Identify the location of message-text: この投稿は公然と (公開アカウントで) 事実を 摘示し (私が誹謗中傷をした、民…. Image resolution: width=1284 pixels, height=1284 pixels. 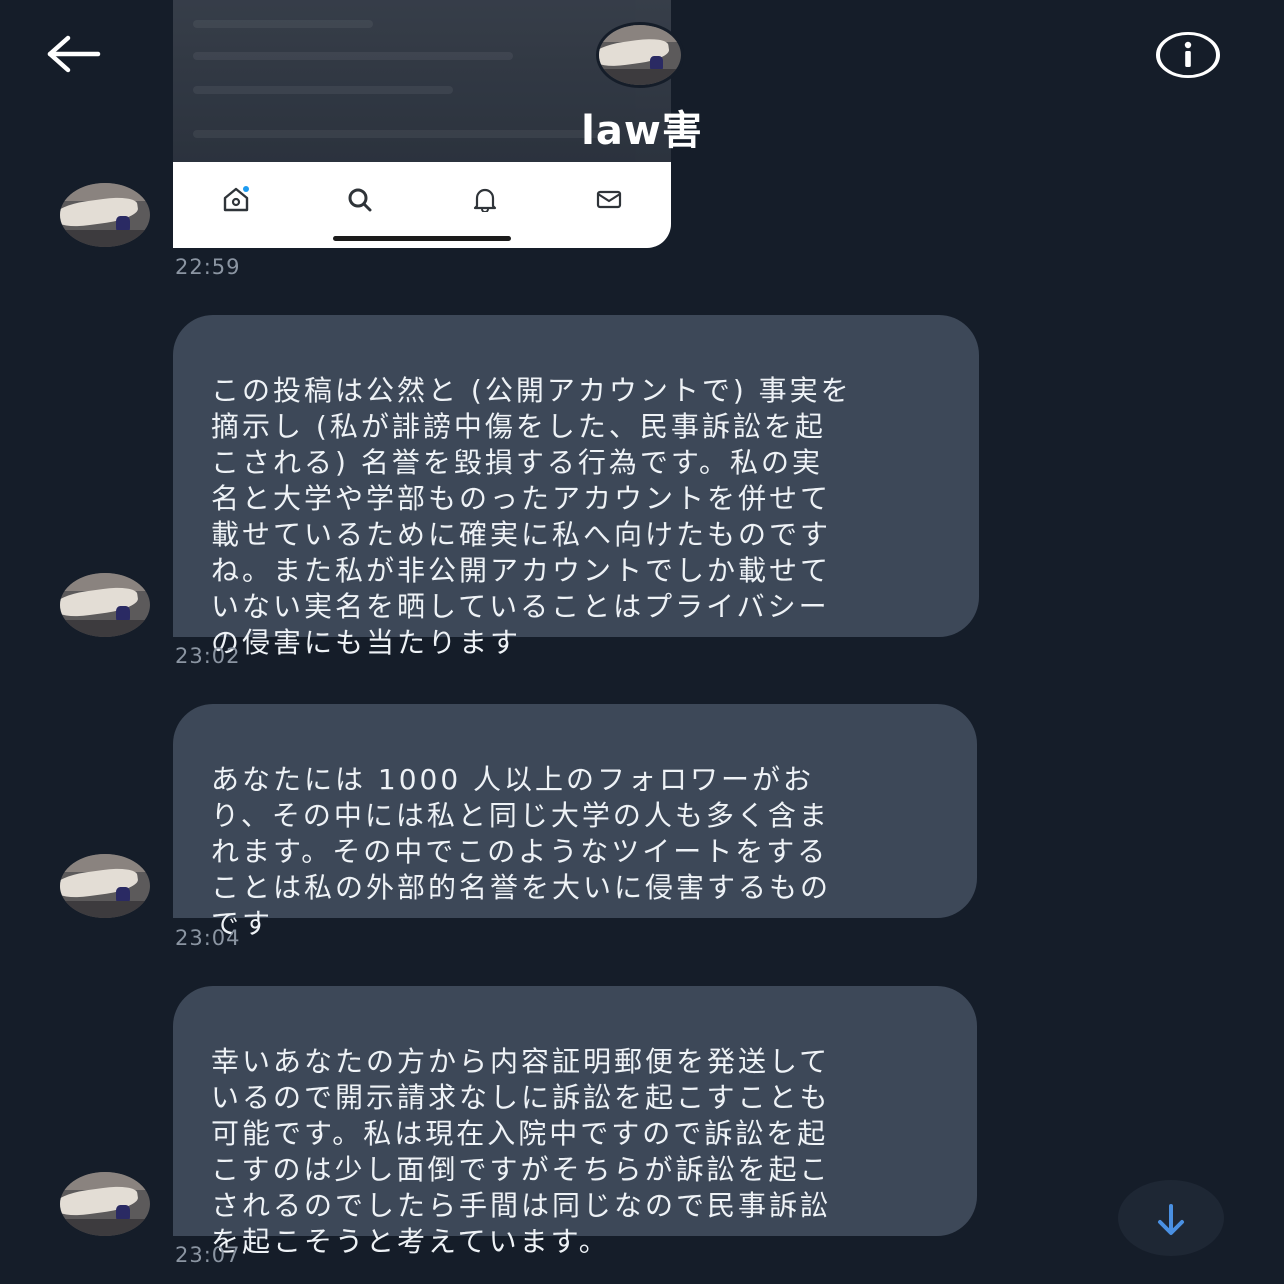
(531, 516).